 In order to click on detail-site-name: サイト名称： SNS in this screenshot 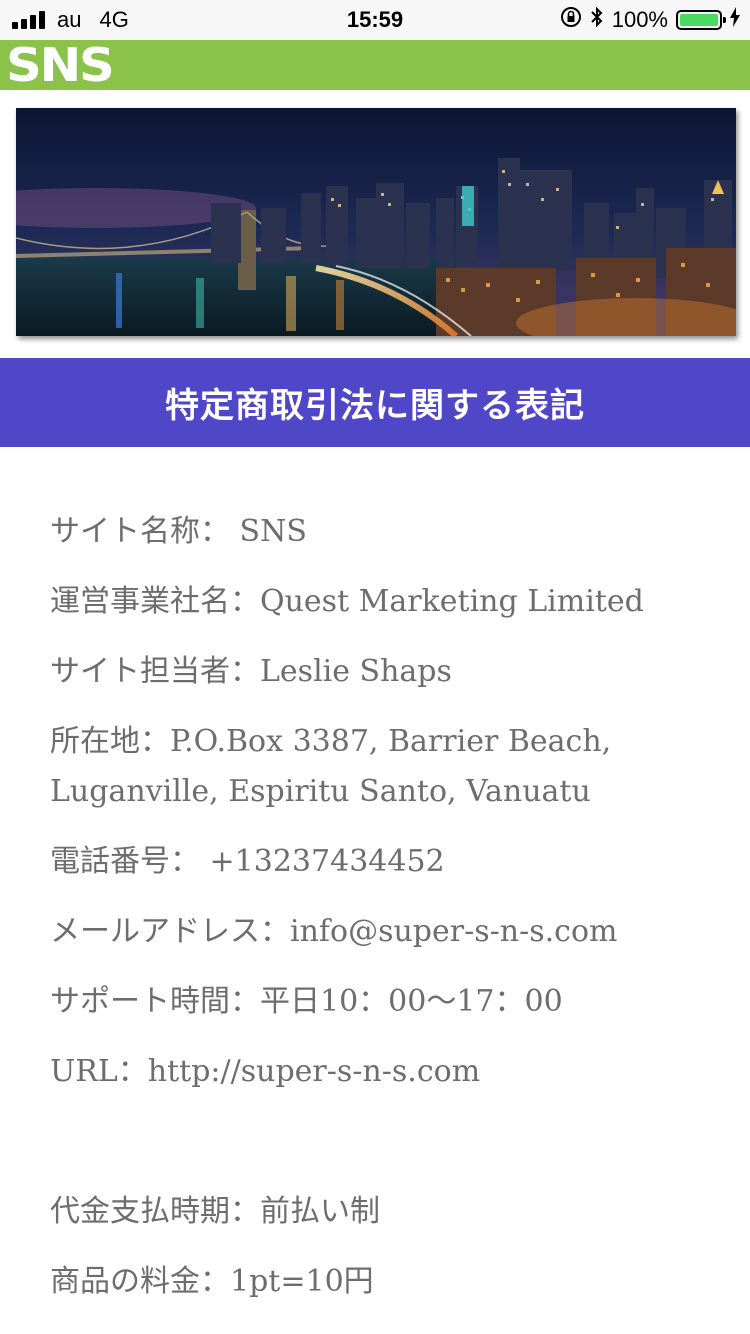, I will do `click(178, 531)`.